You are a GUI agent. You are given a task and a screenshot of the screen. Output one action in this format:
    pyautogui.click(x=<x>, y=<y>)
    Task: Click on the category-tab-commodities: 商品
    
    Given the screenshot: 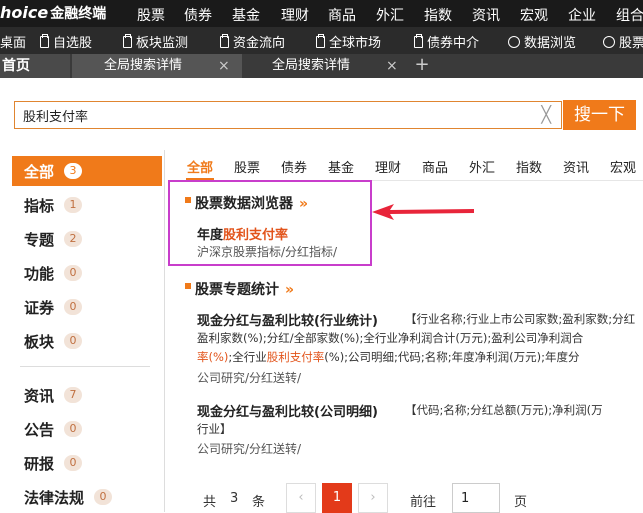 What is the action you would take?
    pyautogui.click(x=435, y=166)
    